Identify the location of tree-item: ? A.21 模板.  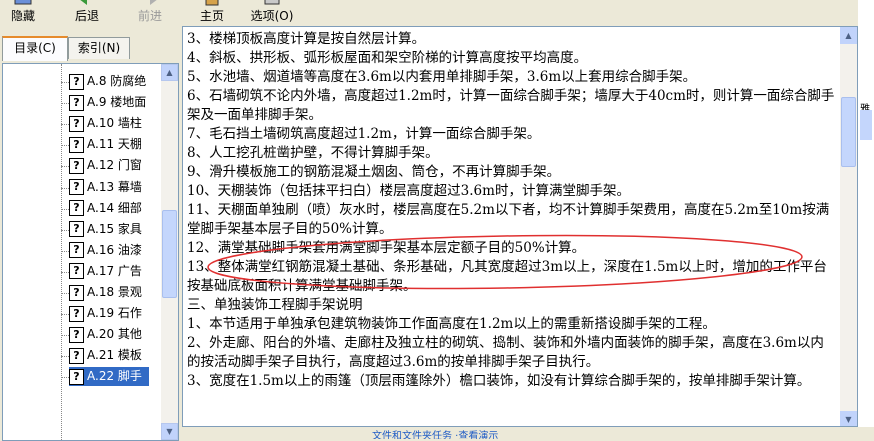
(109, 355).